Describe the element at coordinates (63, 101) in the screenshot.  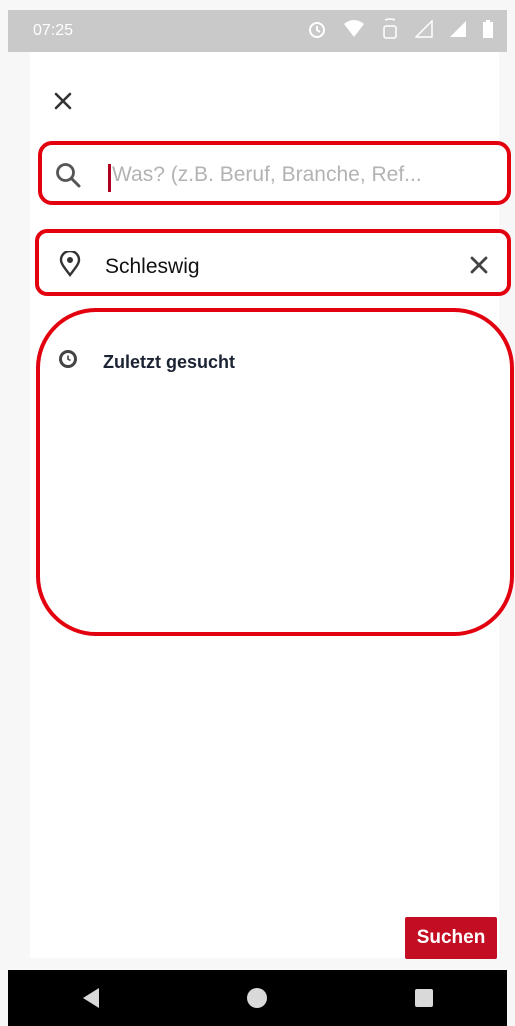
I see `close-icon` at that location.